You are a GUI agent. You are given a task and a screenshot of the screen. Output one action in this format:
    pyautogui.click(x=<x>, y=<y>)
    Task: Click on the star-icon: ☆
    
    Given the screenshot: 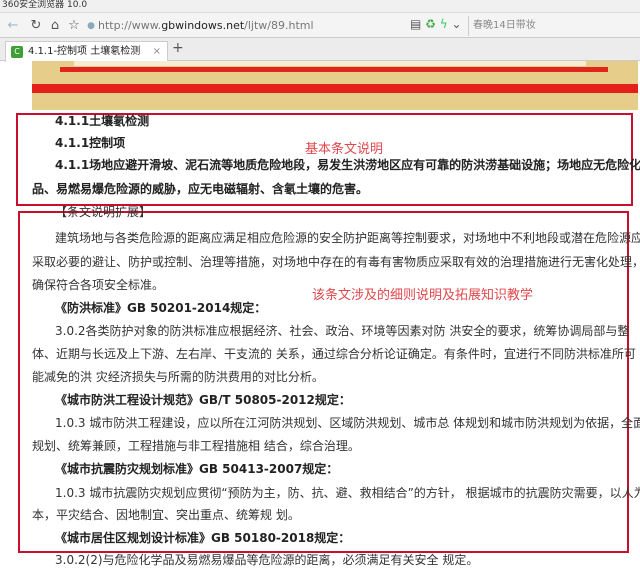 What is the action you would take?
    pyautogui.click(x=74, y=26)
    